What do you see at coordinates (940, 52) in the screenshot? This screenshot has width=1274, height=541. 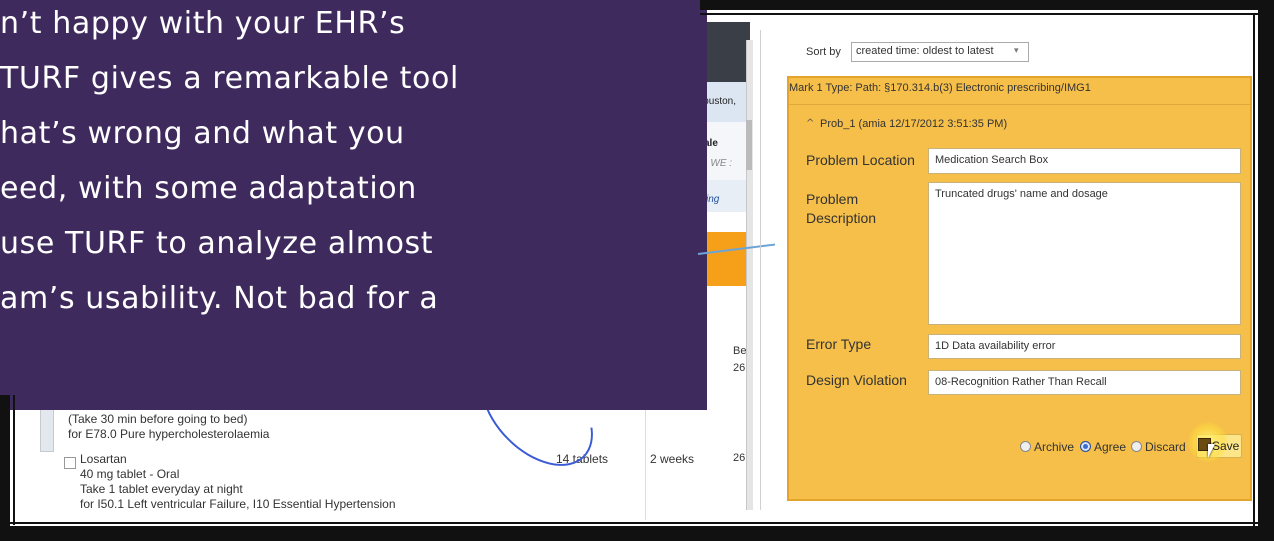 I see `sort-select: created time: oldest to latest` at bounding box center [940, 52].